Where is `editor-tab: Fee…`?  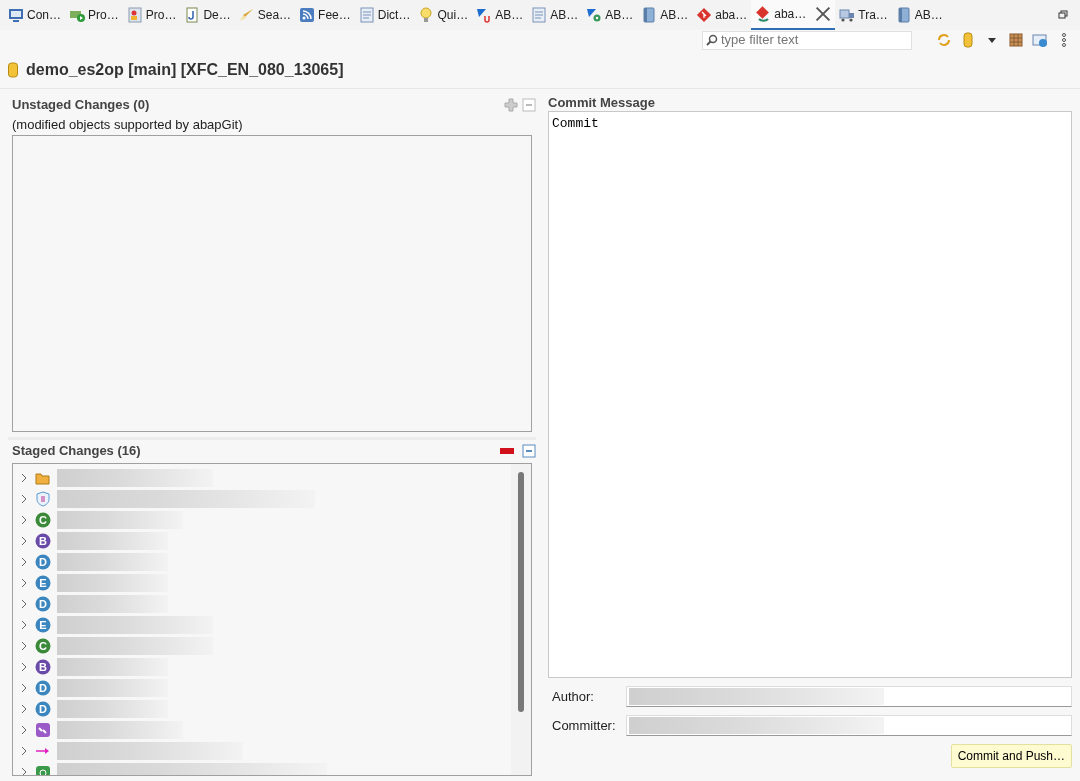
editor-tab: Fee… is located at coordinates (325, 15).